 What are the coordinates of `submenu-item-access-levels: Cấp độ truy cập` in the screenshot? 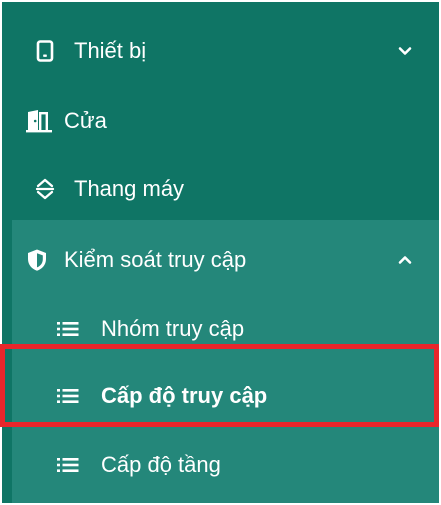 It's located at (220, 396).